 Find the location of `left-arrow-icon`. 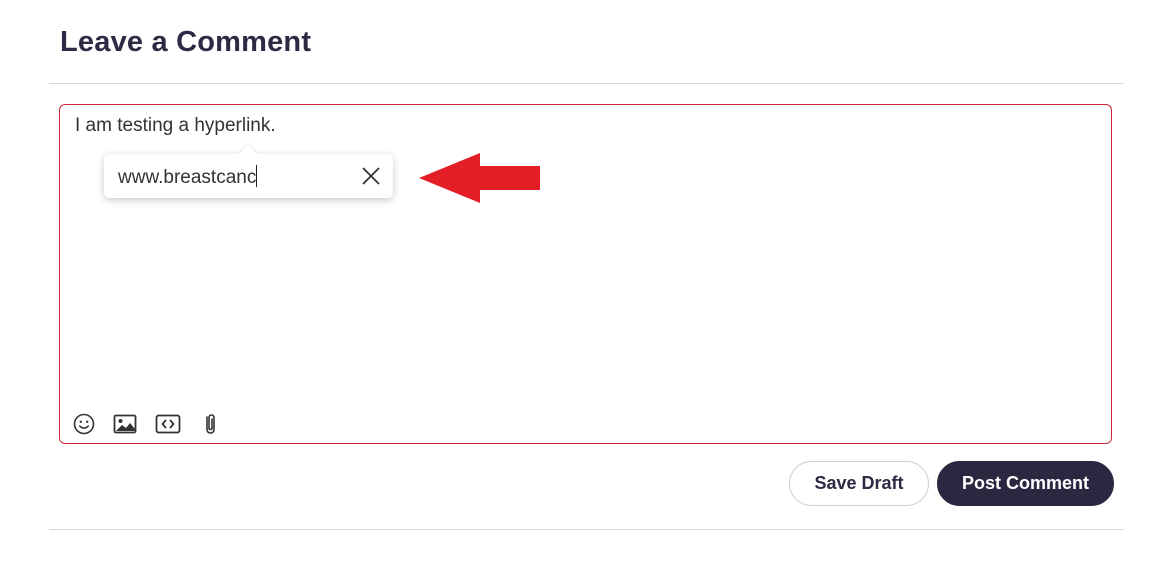

left-arrow-icon is located at coordinates (480, 178).